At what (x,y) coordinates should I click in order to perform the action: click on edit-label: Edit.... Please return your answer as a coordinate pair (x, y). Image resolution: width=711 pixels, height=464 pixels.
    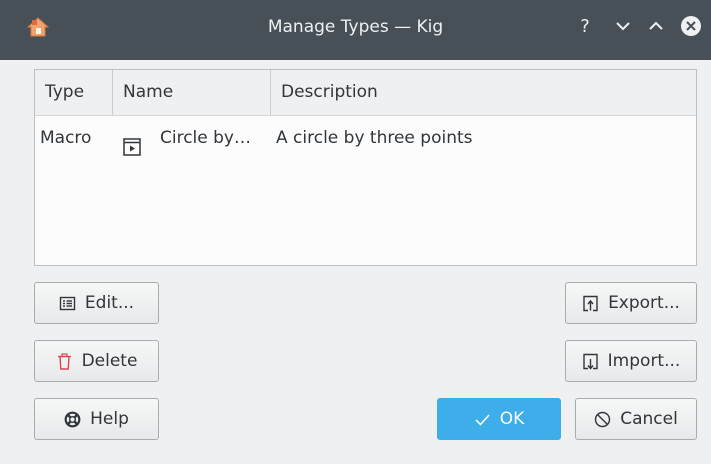
    Looking at the image, I should click on (109, 303).